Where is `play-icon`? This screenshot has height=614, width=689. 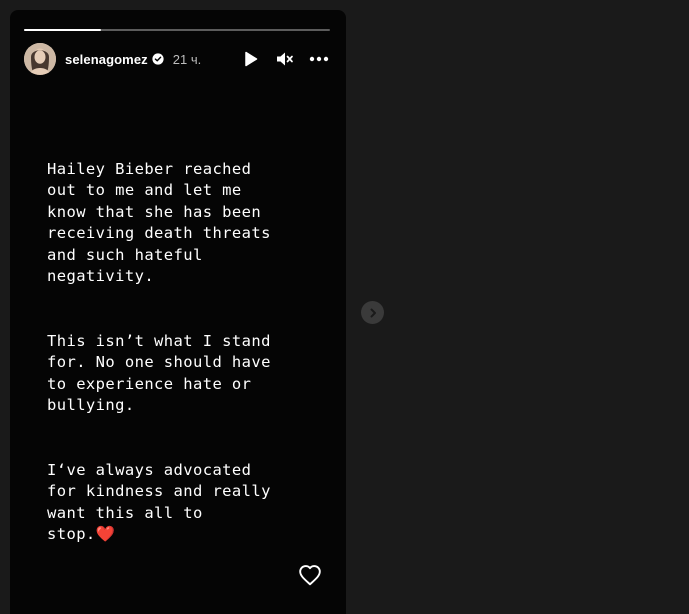 play-icon is located at coordinates (251, 59).